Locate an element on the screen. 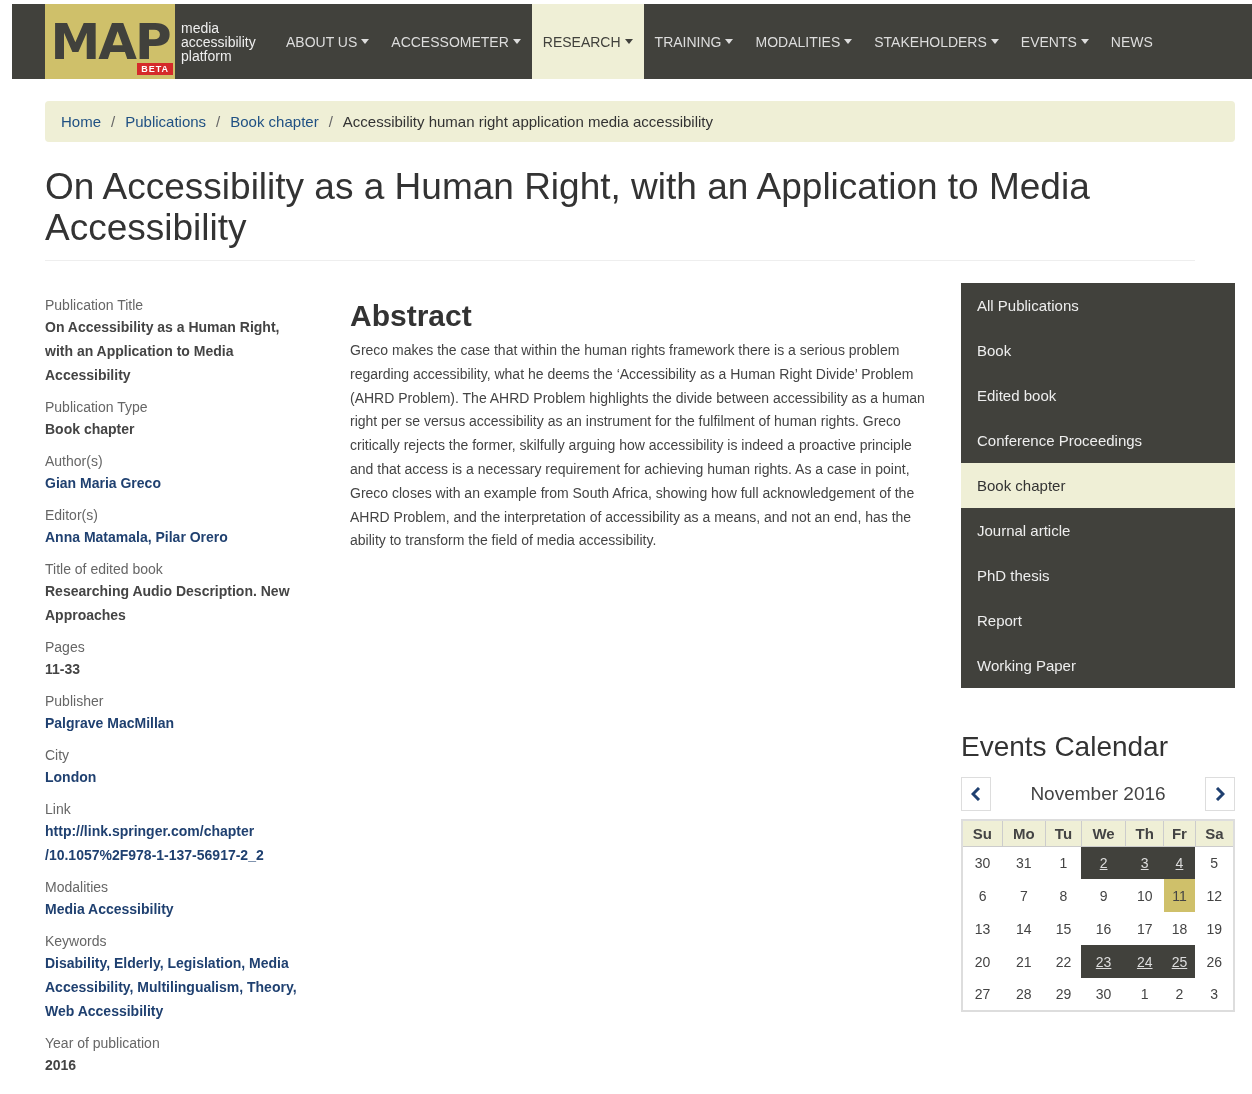 This screenshot has width=1252, height=1094. detail-link: Media Accessibility is located at coordinates (177, 909).